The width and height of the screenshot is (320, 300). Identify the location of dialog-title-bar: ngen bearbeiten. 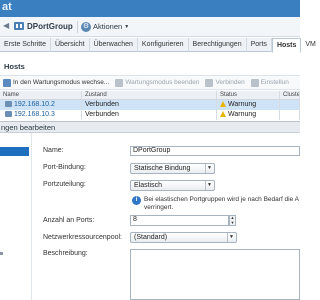
(150, 127).